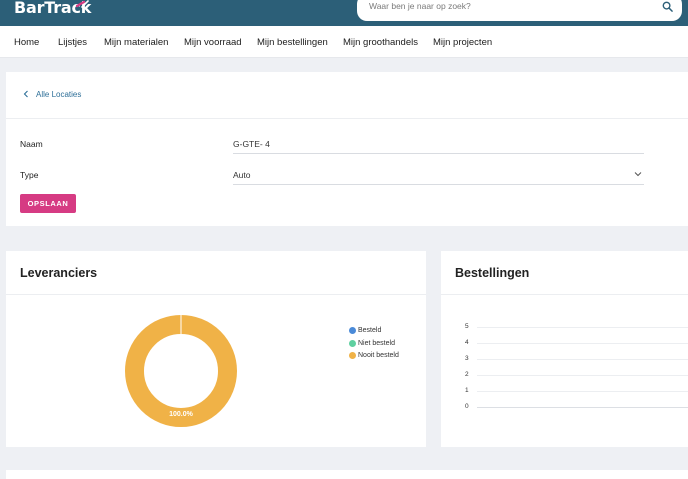 The image size is (688, 479). I want to click on bottom-card, so click(347, 474).